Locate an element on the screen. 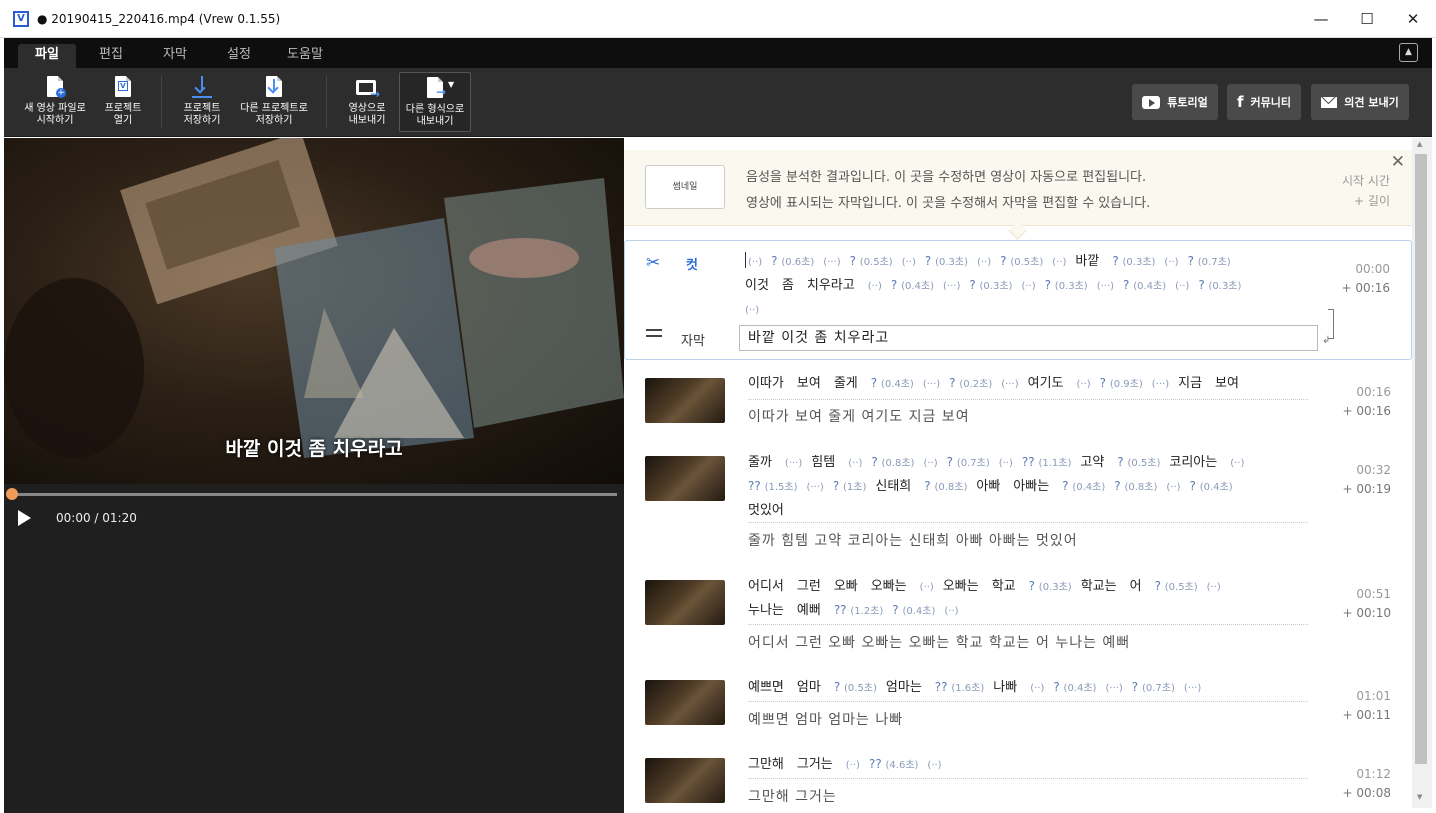  transcript-word: 아빠 is located at coordinates (988, 486).